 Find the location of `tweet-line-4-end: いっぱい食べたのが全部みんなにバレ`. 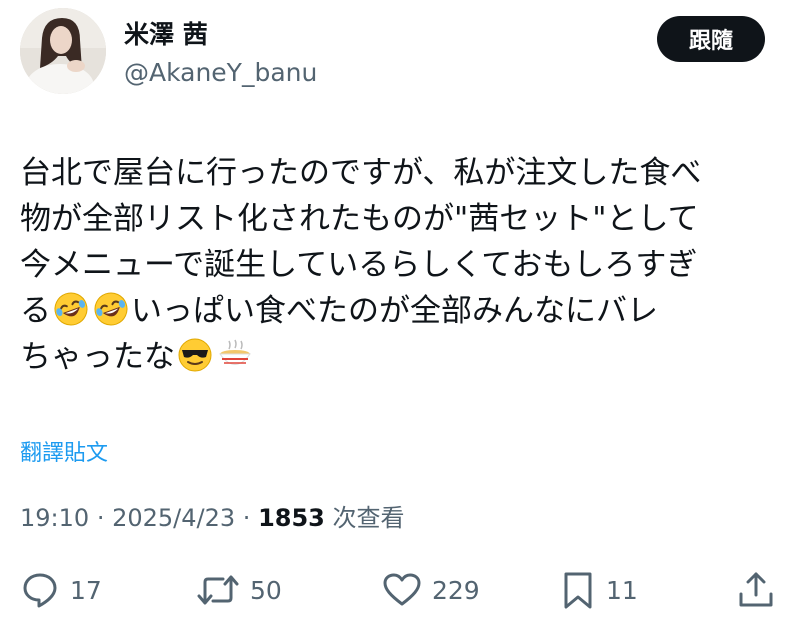

tweet-line-4-end: いっぱい食べたのが全部みんなにバレ is located at coordinates (394, 311).